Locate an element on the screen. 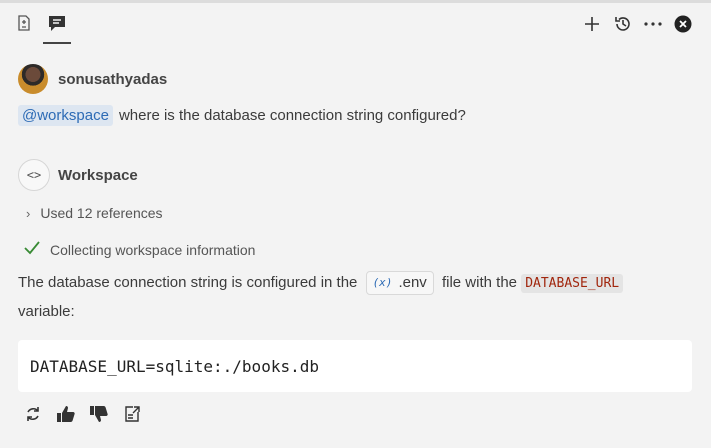 The image size is (711, 448). history-icon is located at coordinates (623, 24).